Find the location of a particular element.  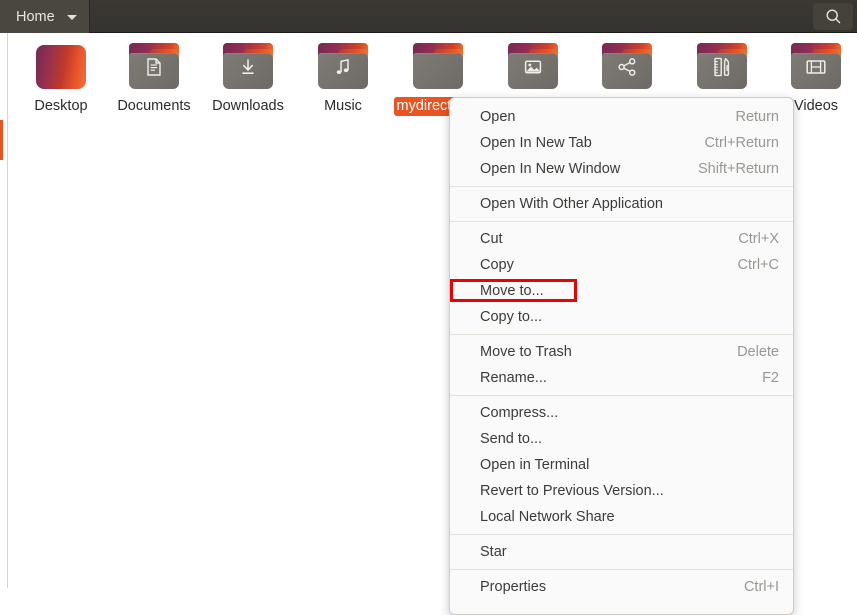

menu-item-cut: Cut Ctrl+X is located at coordinates (621, 239).